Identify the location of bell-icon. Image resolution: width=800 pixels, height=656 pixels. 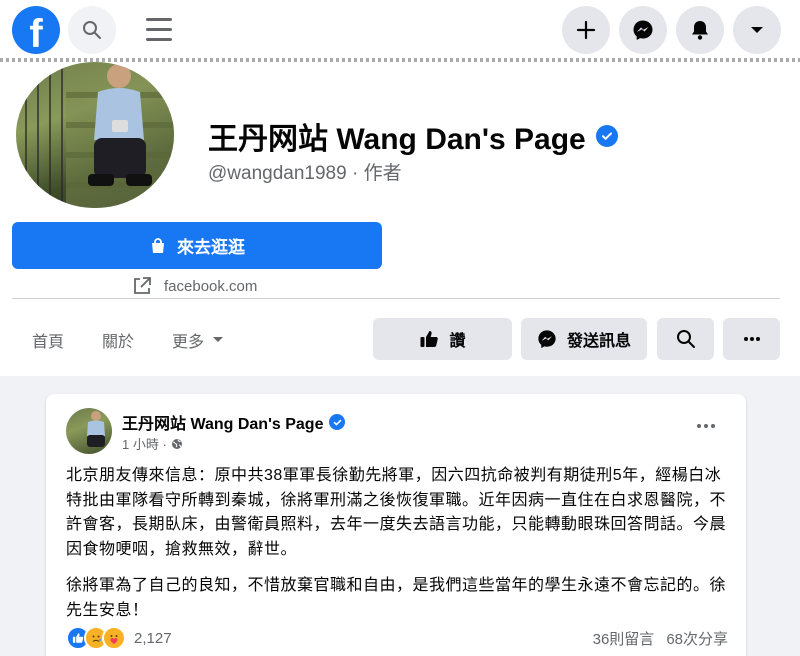
(700, 30).